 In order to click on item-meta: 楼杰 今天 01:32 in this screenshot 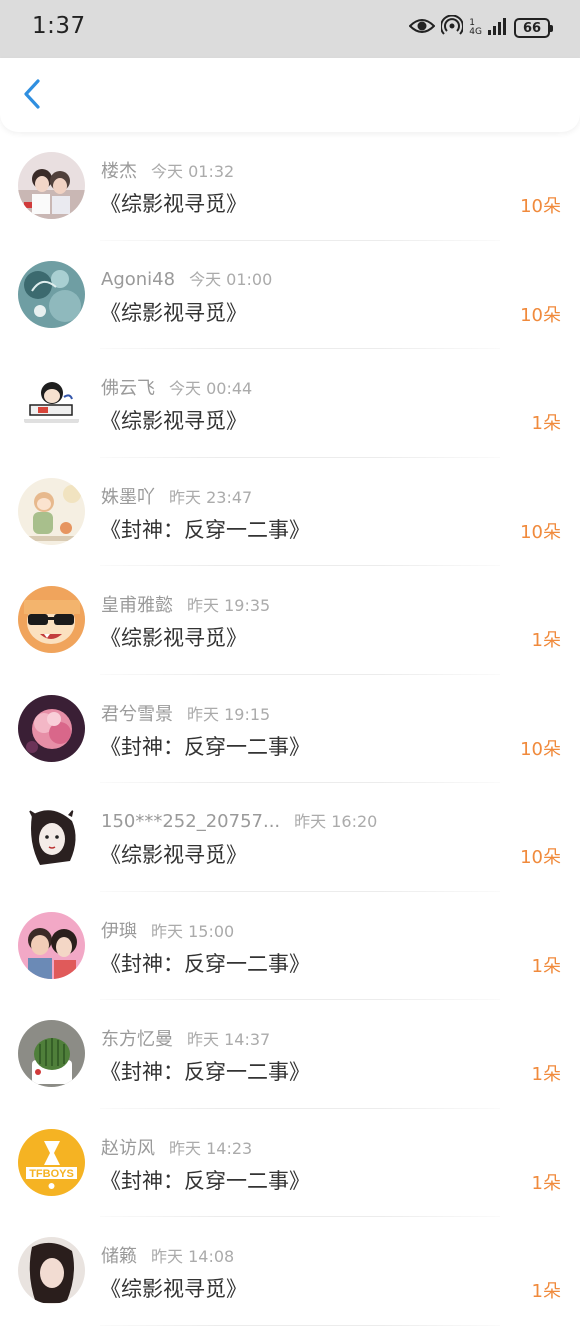, I will do `click(167, 170)`.